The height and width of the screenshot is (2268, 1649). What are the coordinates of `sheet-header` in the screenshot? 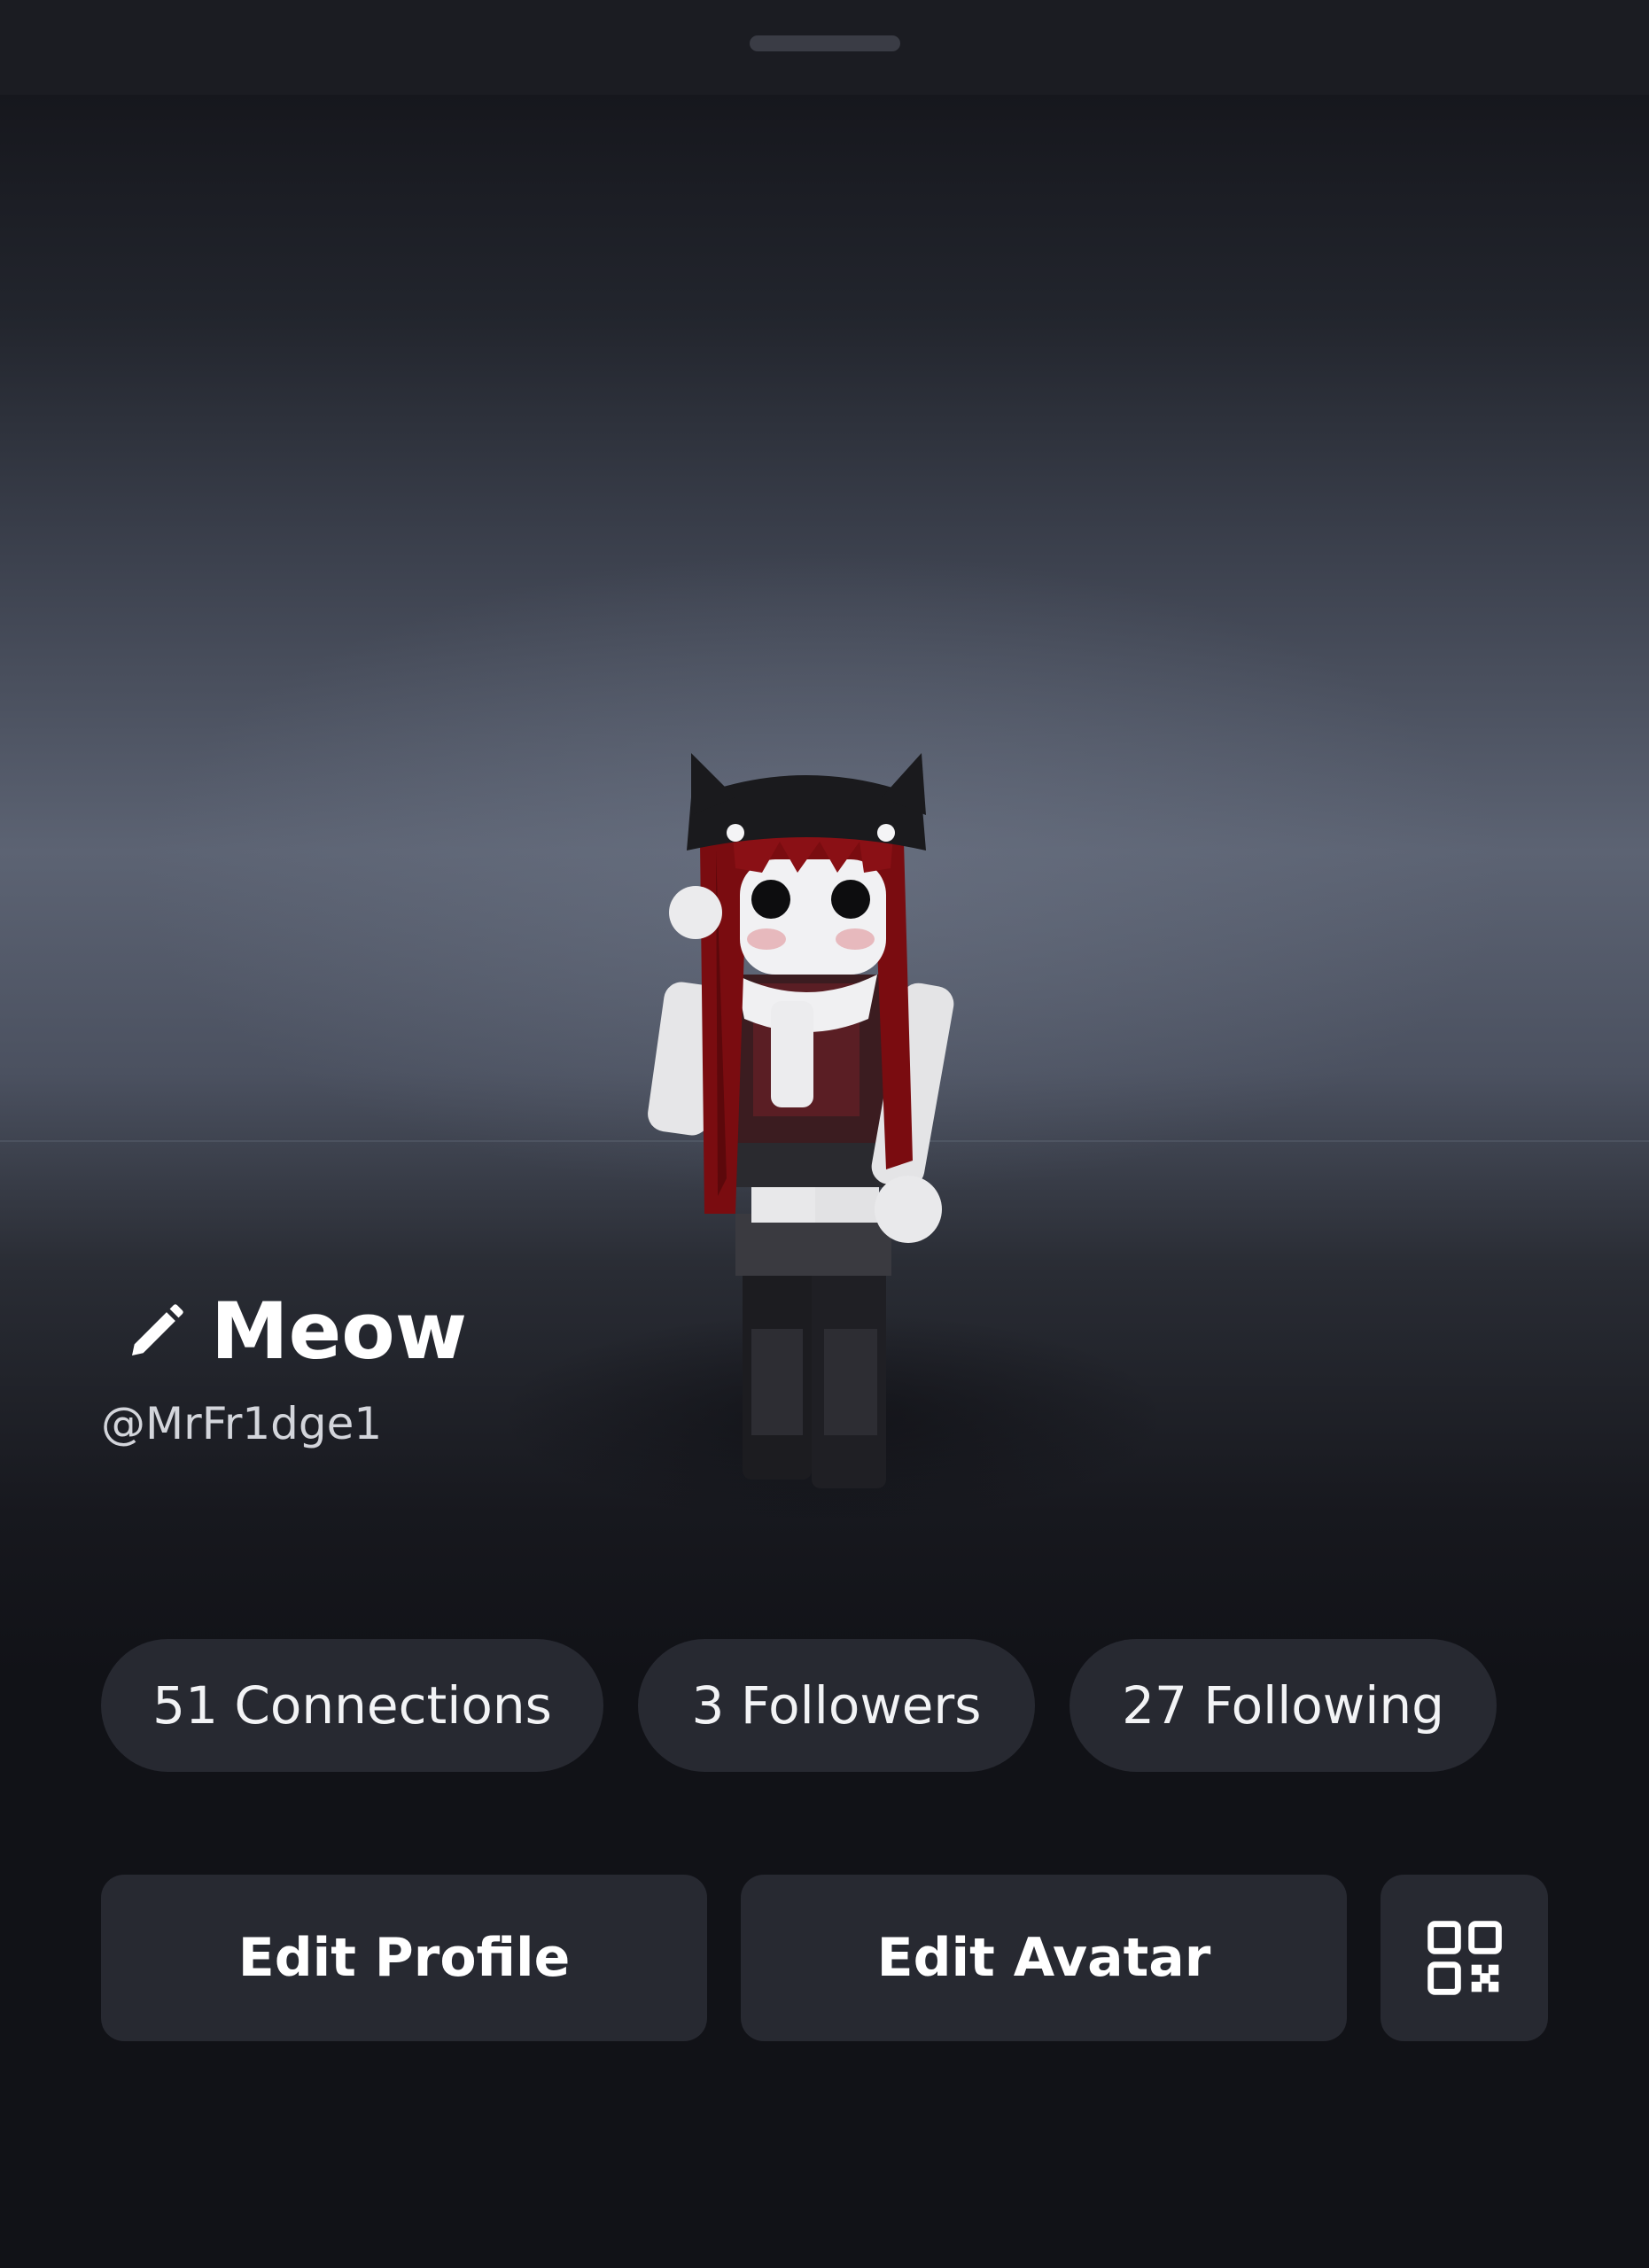 It's located at (824, 47).